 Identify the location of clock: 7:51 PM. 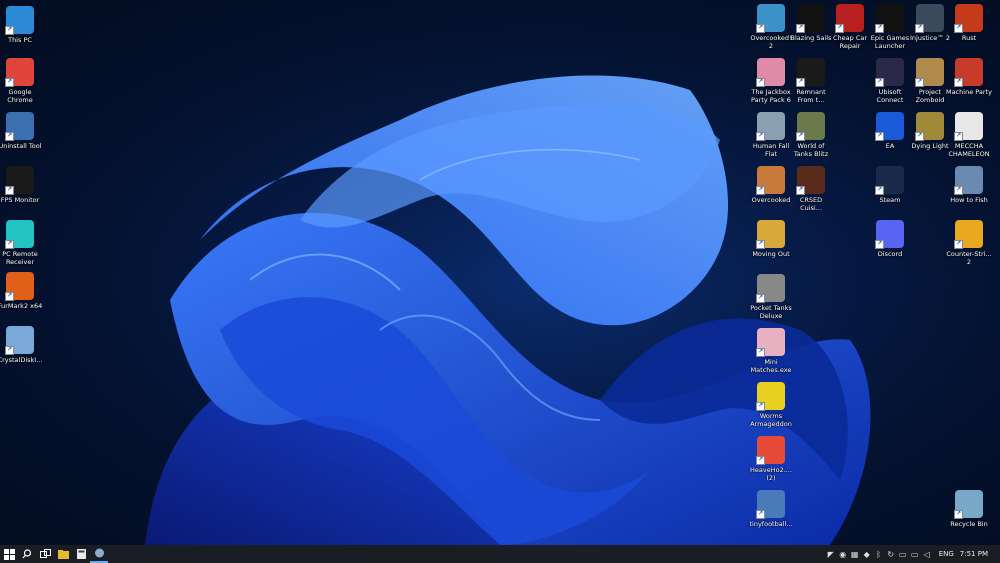
(974, 554).